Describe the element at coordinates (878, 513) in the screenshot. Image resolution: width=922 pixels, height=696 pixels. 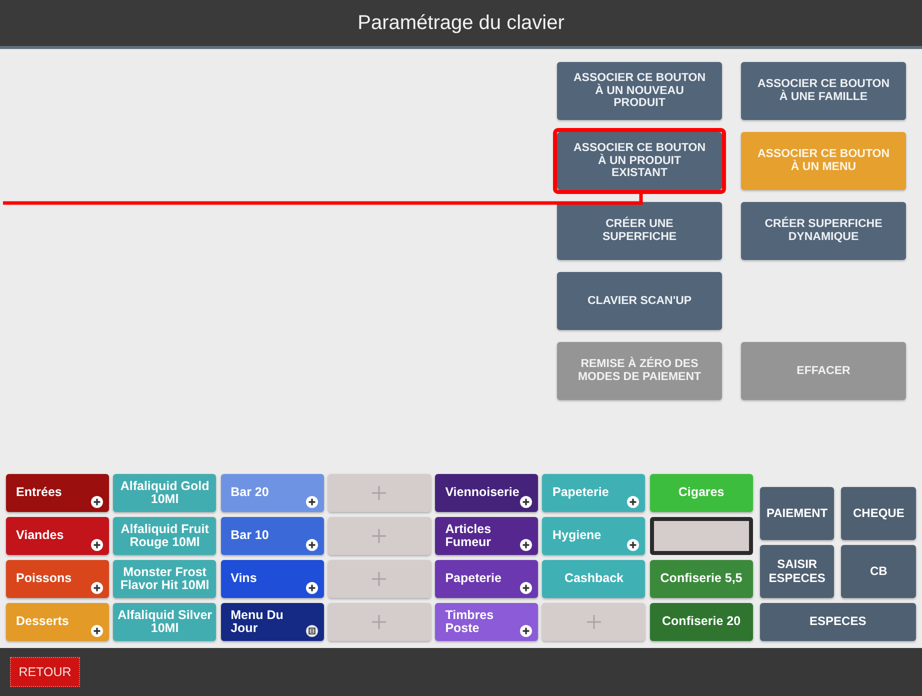
I see `payment-button: CHEQUE` at that location.